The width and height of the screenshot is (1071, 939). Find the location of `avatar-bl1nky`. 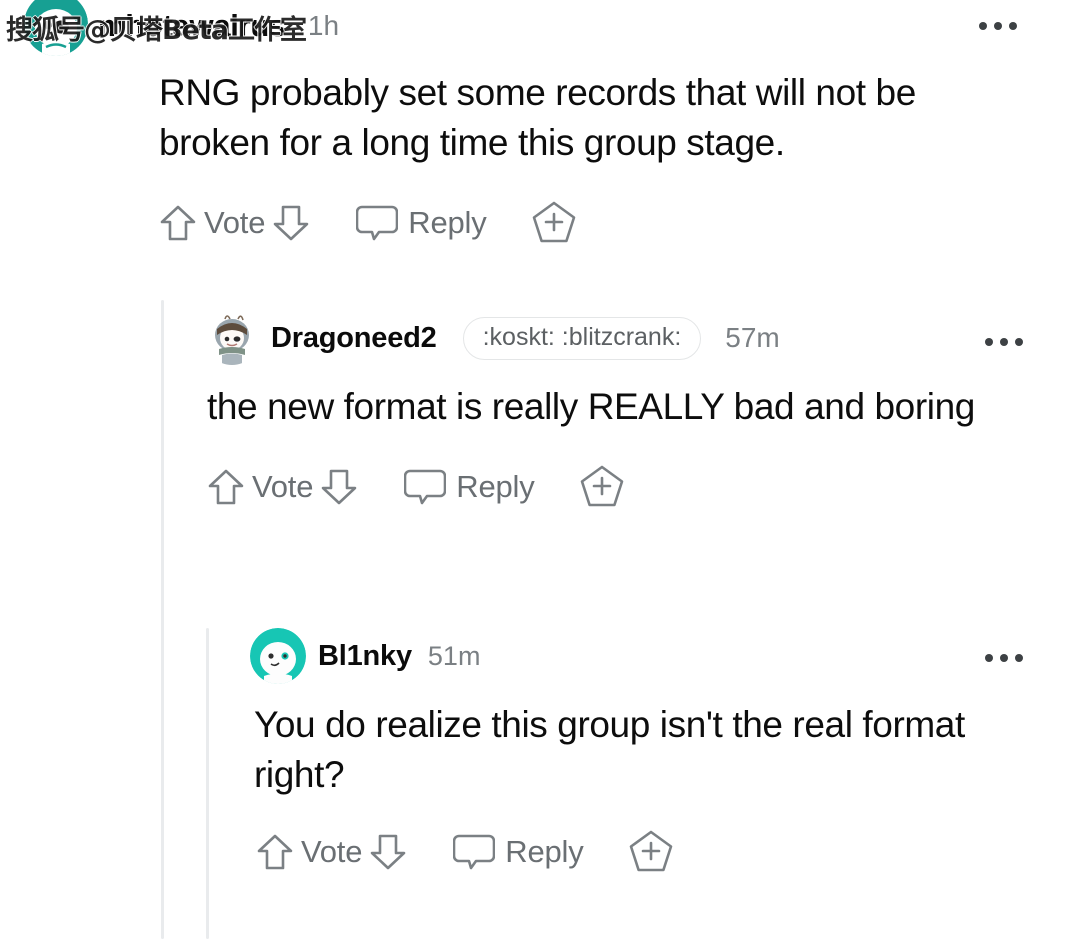

avatar-bl1nky is located at coordinates (278, 656).